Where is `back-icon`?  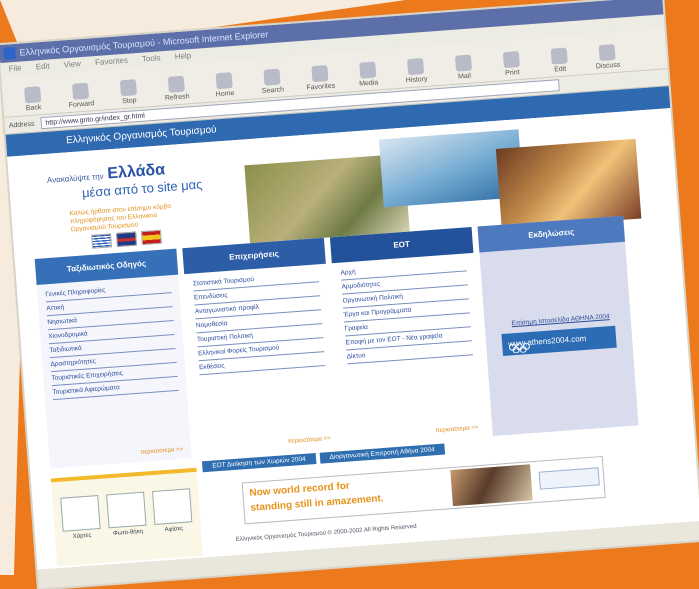 back-icon is located at coordinates (33, 95).